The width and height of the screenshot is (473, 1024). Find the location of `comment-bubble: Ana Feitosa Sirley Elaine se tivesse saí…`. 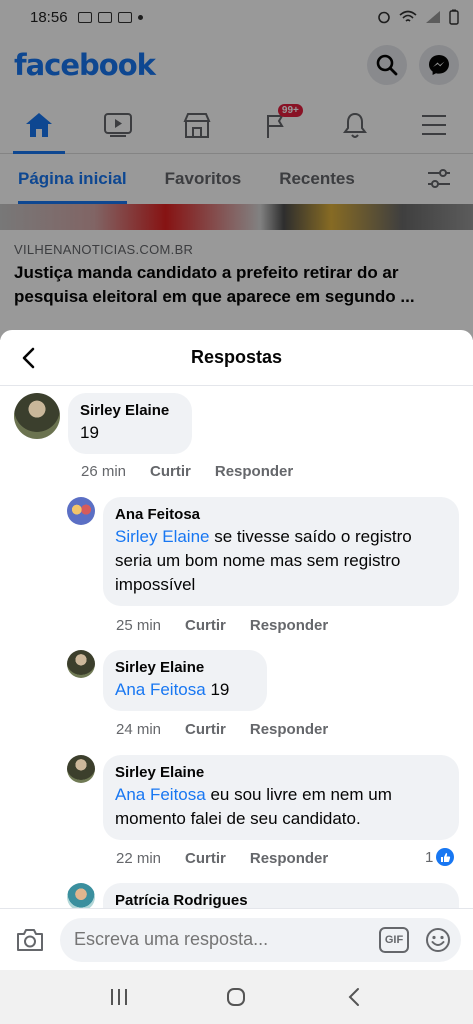

comment-bubble: Ana Feitosa Sirley Elaine se tivesse saí… is located at coordinates (281, 551).